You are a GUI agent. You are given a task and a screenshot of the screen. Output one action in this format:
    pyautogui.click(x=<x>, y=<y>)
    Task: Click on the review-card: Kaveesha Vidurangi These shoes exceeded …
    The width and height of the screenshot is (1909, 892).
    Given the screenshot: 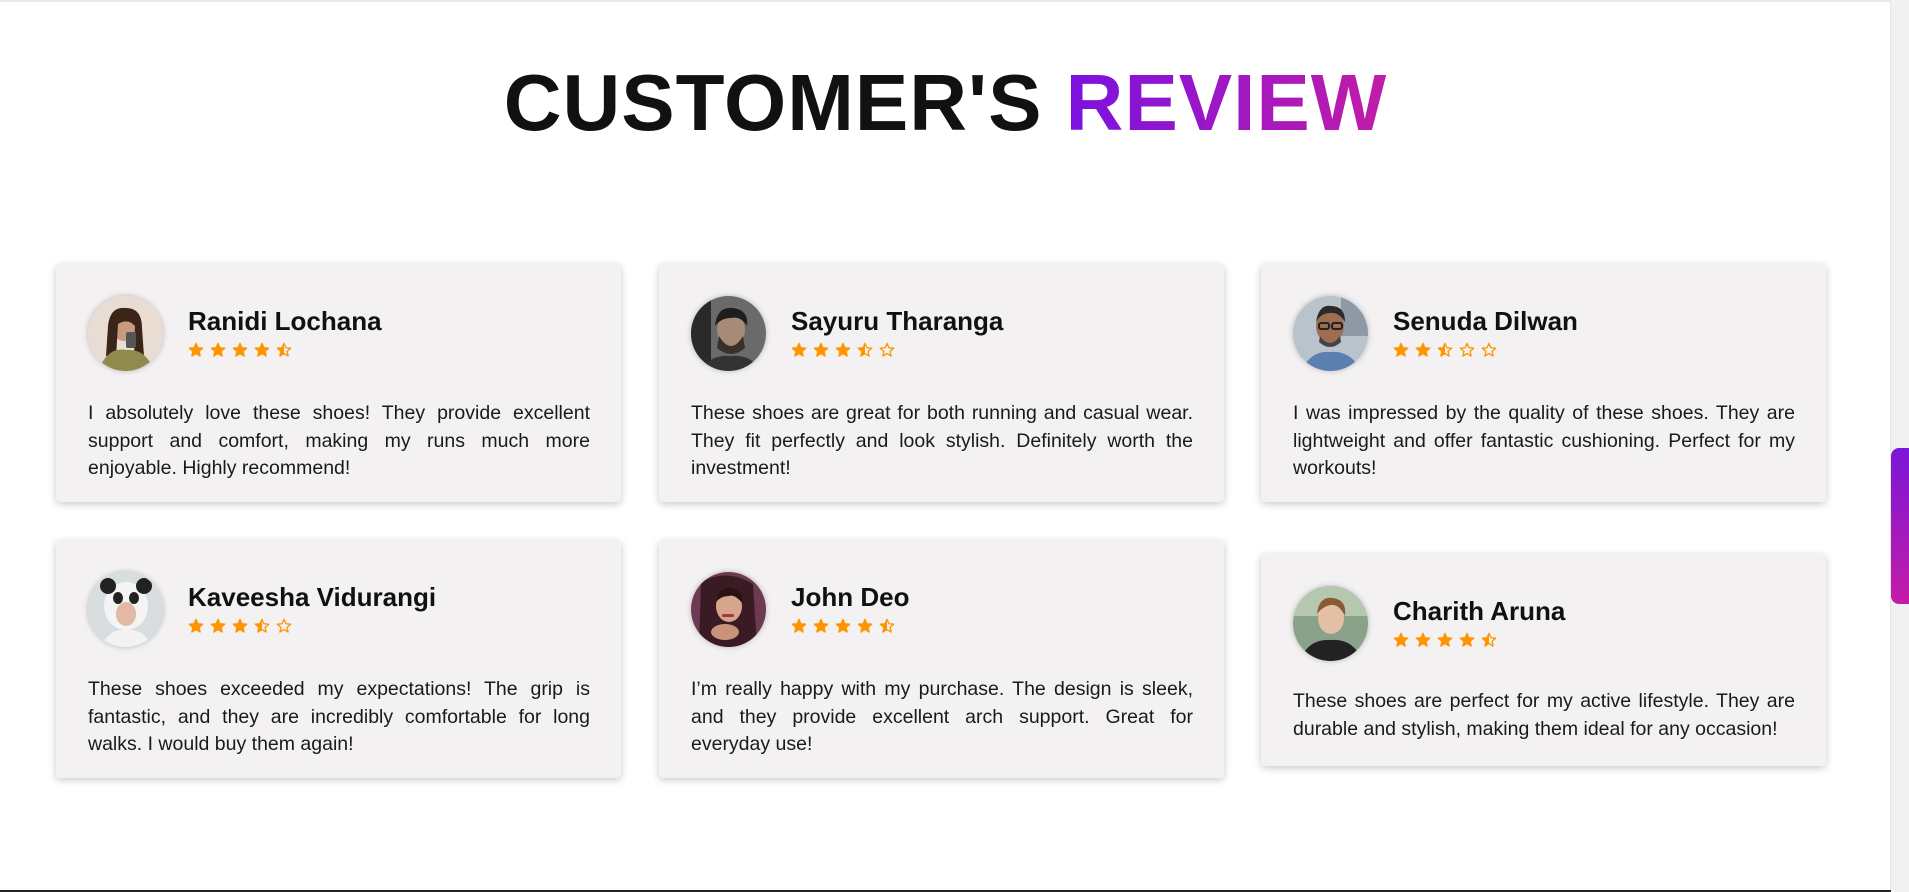 What is the action you would take?
    pyautogui.click(x=338, y=659)
    